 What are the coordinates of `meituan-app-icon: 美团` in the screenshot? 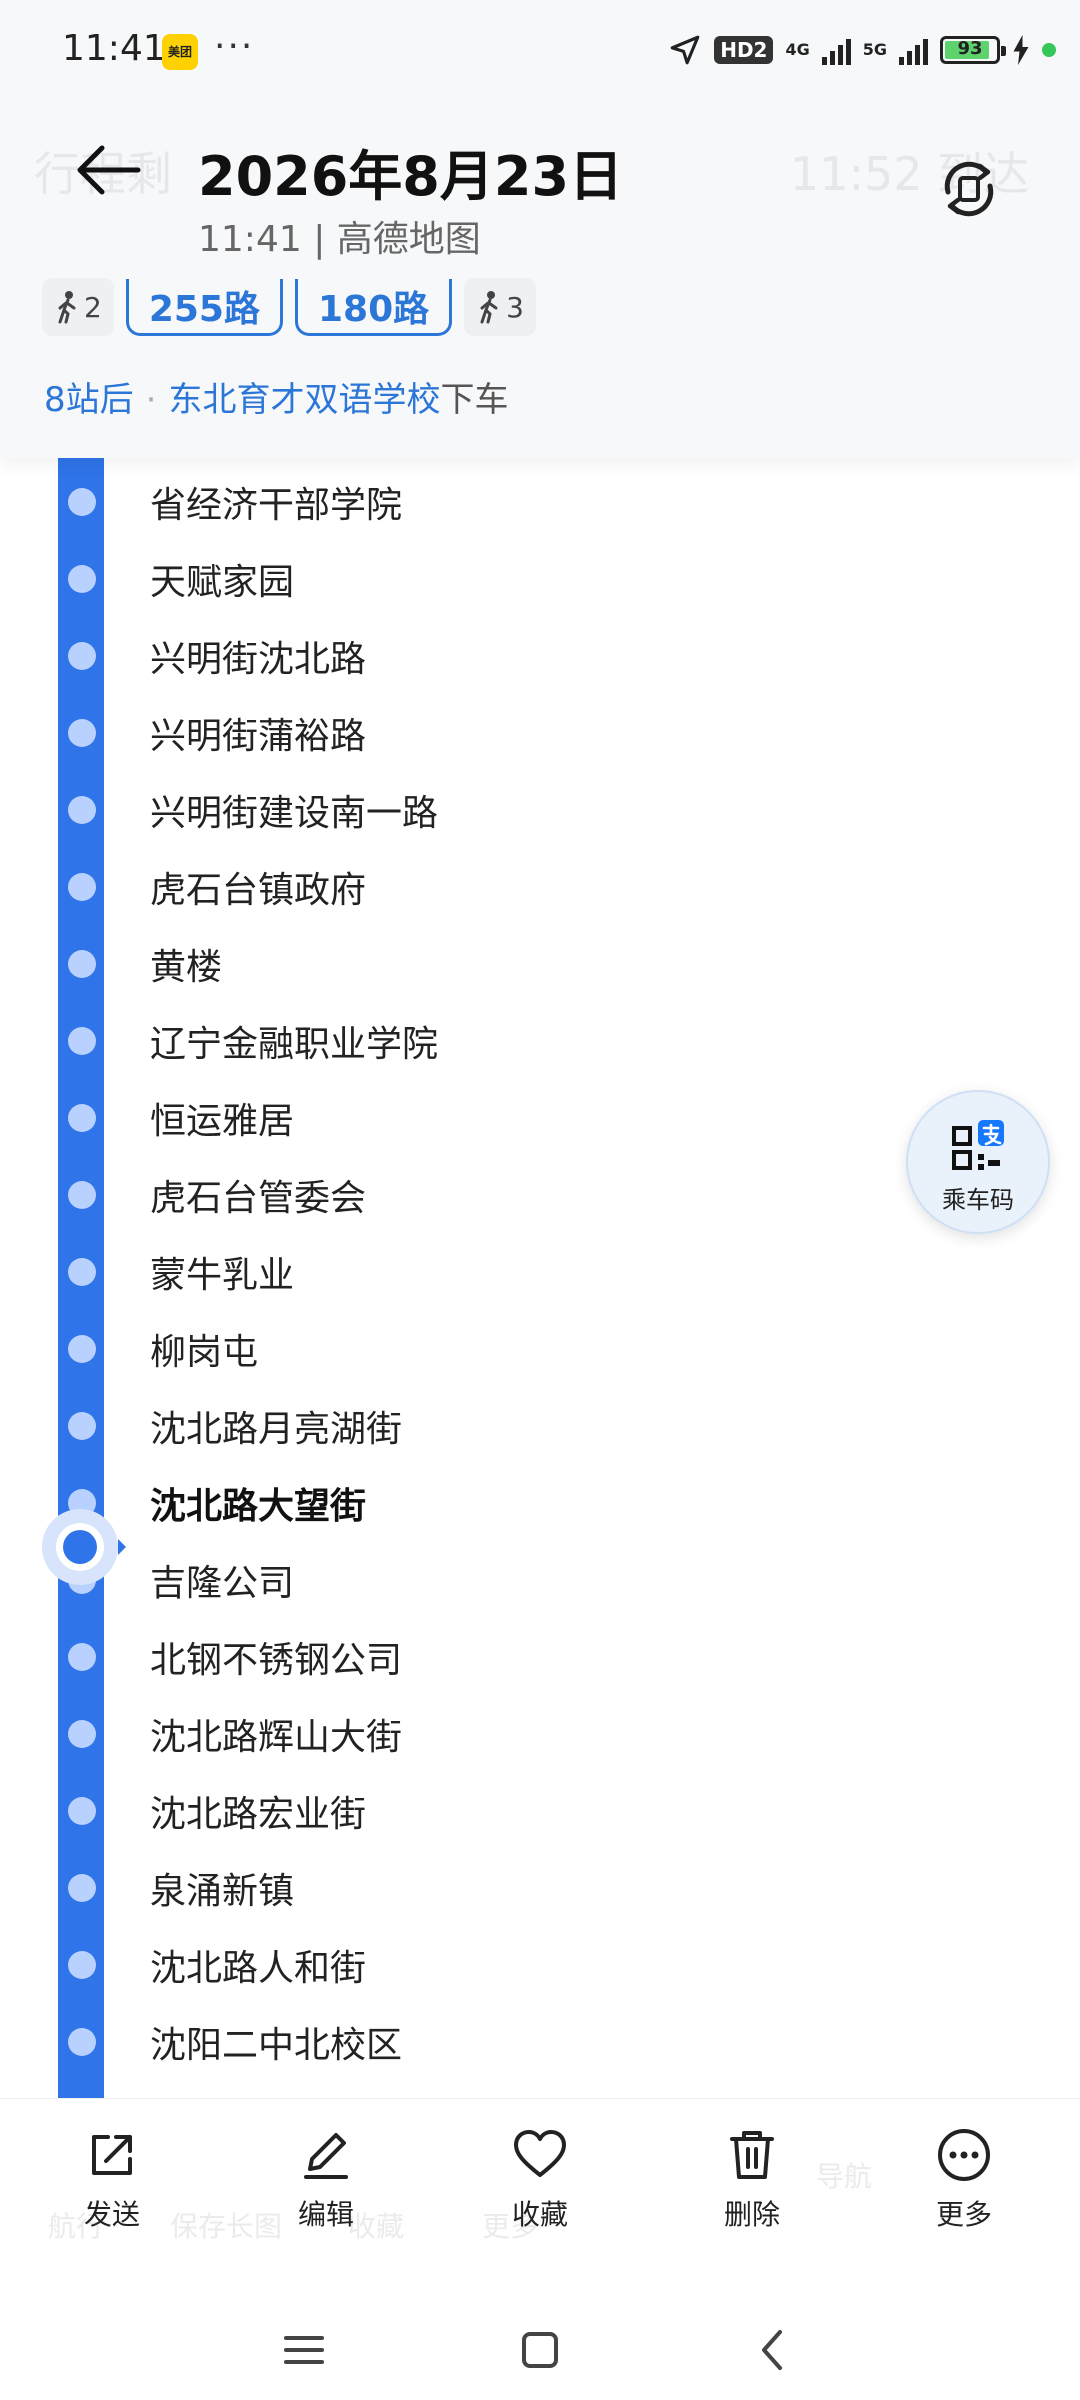 It's located at (180, 52).